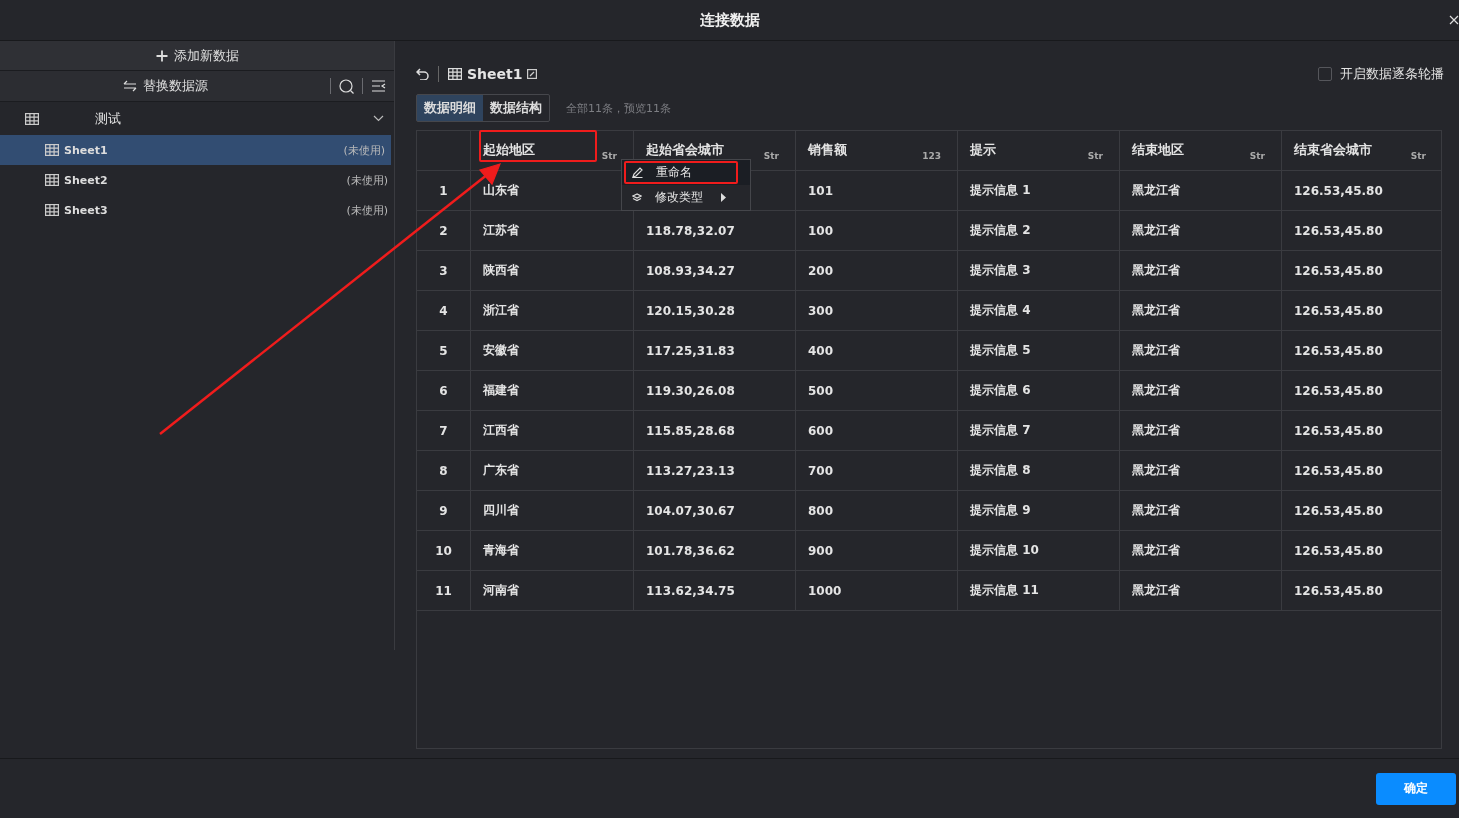 This screenshot has width=1459, height=818. Describe the element at coordinates (501, 350) in the screenshot. I see `table-cell: 安徽省` at that location.